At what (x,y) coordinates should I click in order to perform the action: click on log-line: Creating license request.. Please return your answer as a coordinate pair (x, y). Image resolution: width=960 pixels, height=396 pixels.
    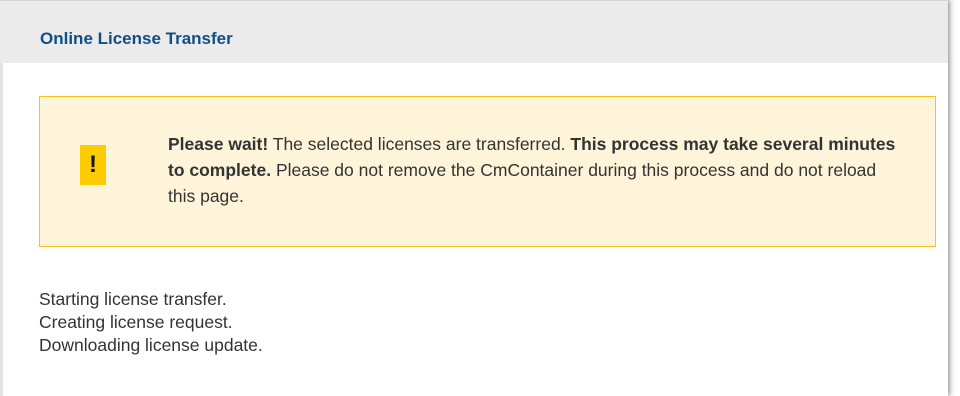
    Looking at the image, I should click on (136, 322).